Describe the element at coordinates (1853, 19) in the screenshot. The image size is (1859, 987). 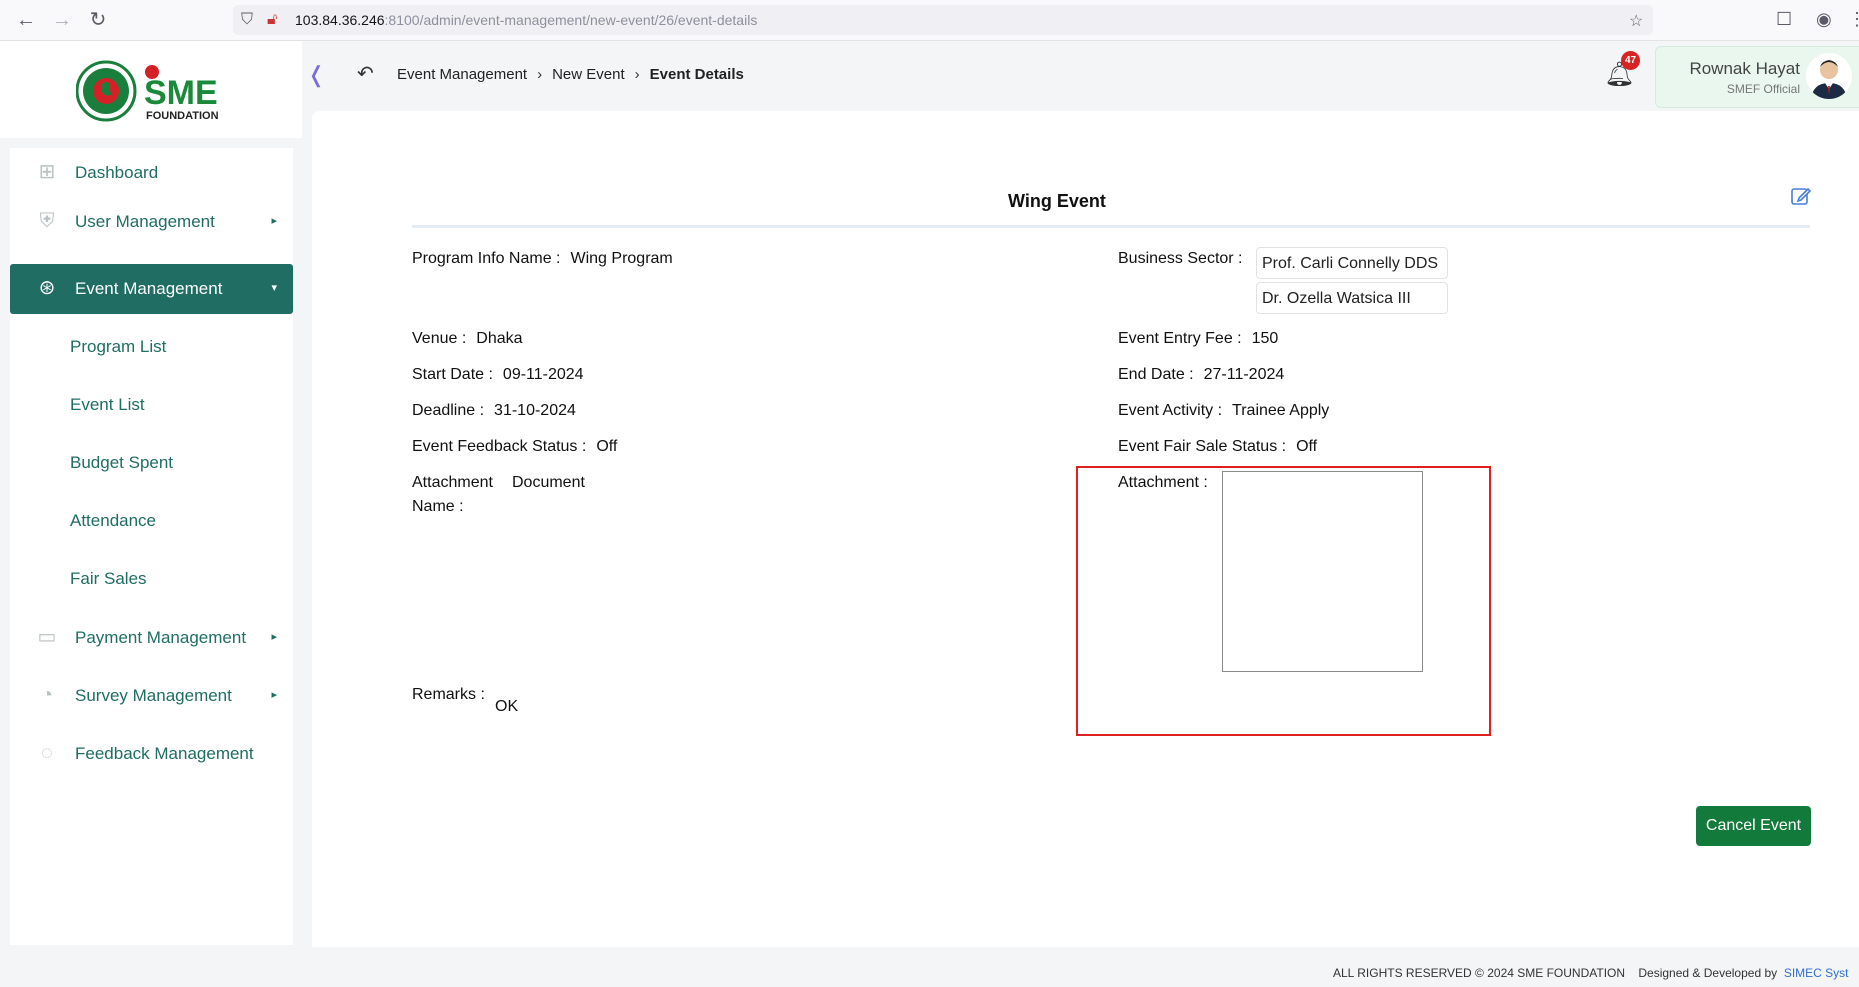
I see `extensions-icon: ⋮` at that location.